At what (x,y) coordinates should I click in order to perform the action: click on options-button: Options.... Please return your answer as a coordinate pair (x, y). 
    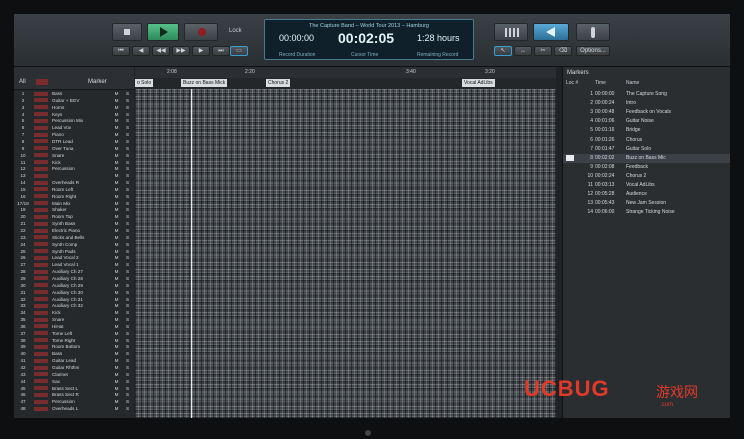
    Looking at the image, I should click on (593, 51).